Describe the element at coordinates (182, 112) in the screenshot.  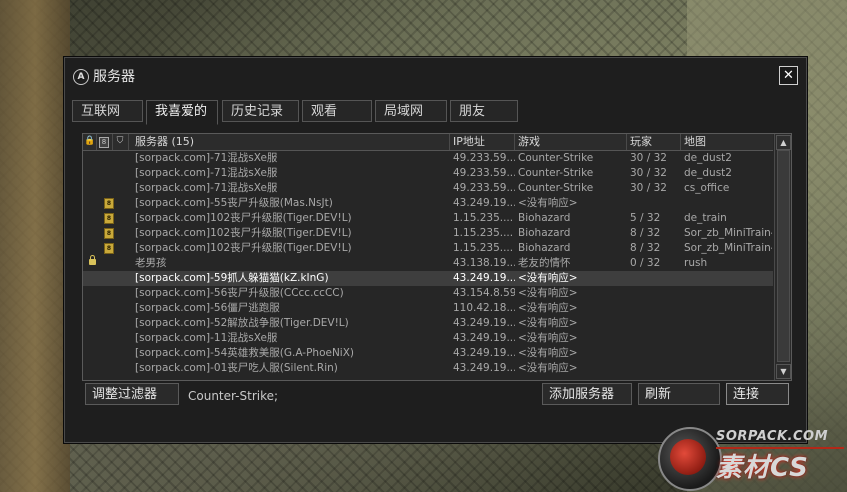
I see `tab-favorites: 我喜爱的` at that location.